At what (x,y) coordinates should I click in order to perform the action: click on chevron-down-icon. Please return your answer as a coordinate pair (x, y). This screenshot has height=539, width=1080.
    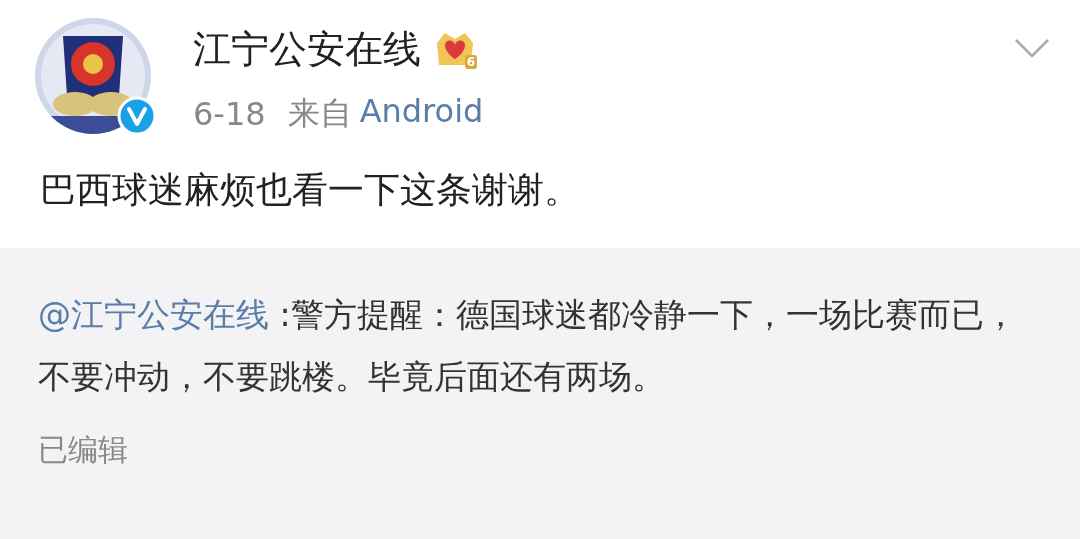
    Looking at the image, I should click on (1032, 49).